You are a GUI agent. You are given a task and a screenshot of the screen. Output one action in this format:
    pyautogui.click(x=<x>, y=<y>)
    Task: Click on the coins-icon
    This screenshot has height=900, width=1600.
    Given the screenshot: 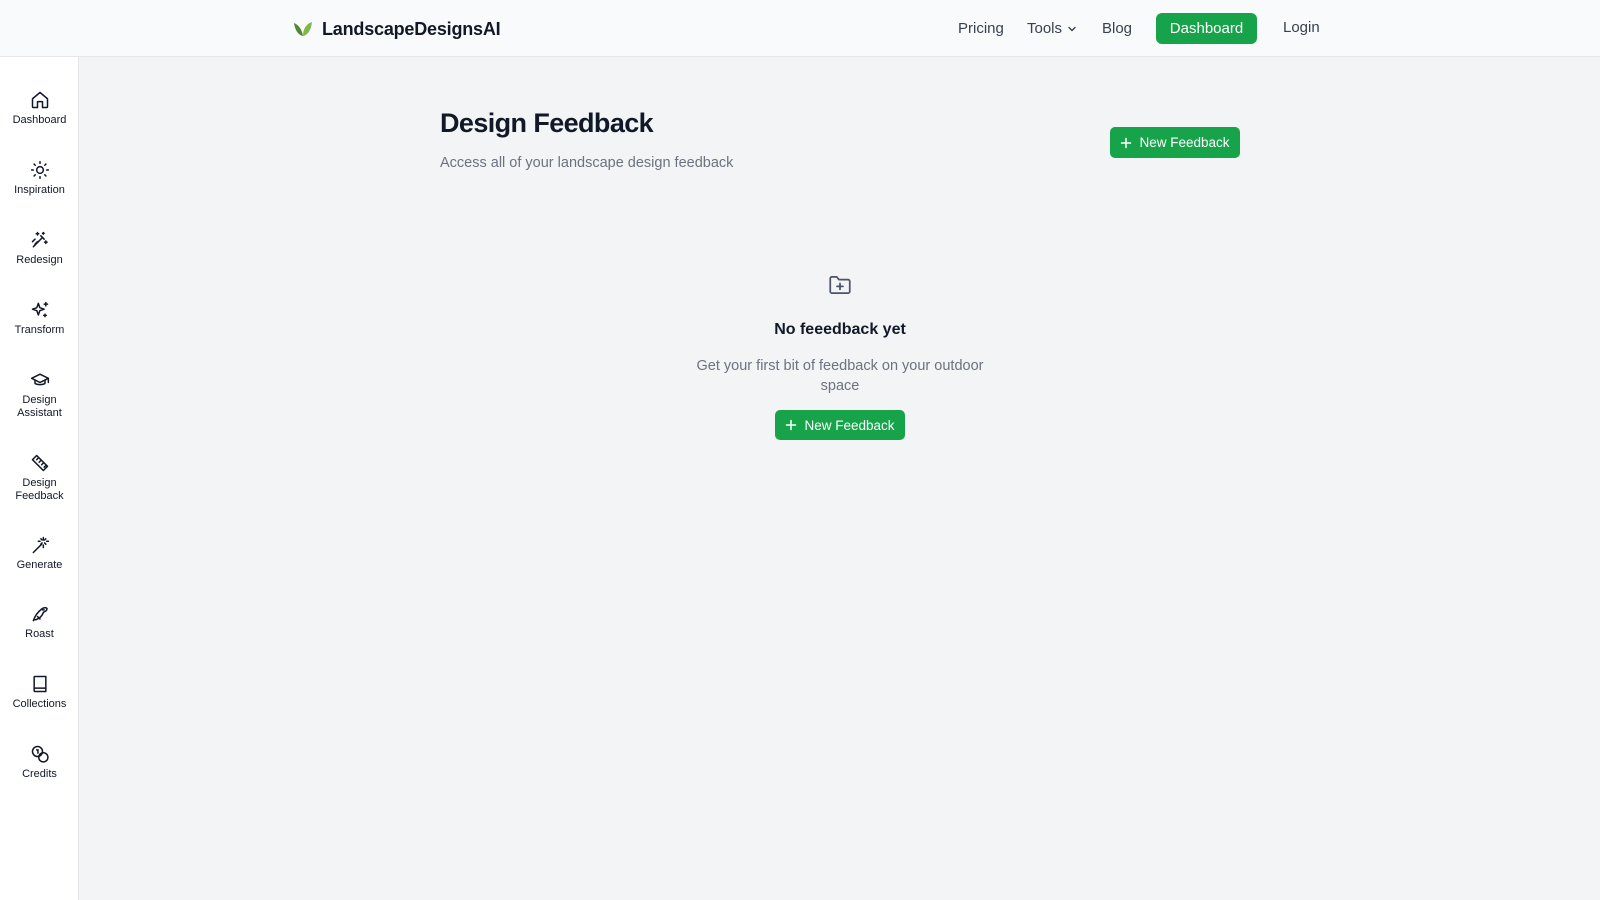 What is the action you would take?
    pyautogui.click(x=40, y=754)
    